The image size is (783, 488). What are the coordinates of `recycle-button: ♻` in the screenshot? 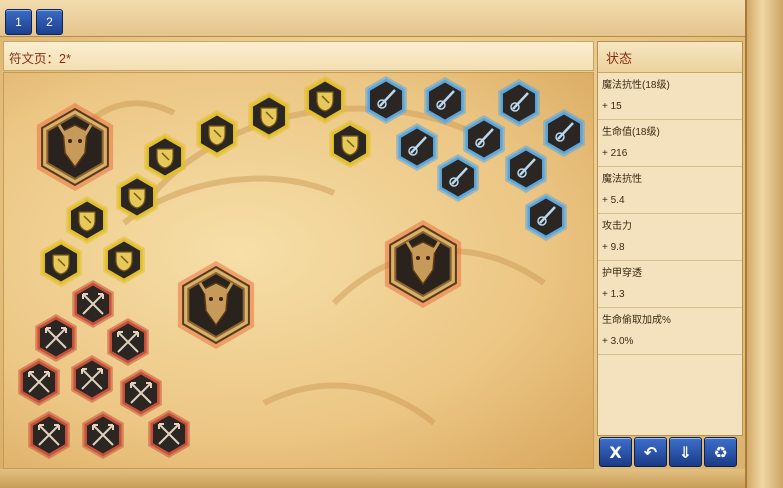 It's located at (720, 452).